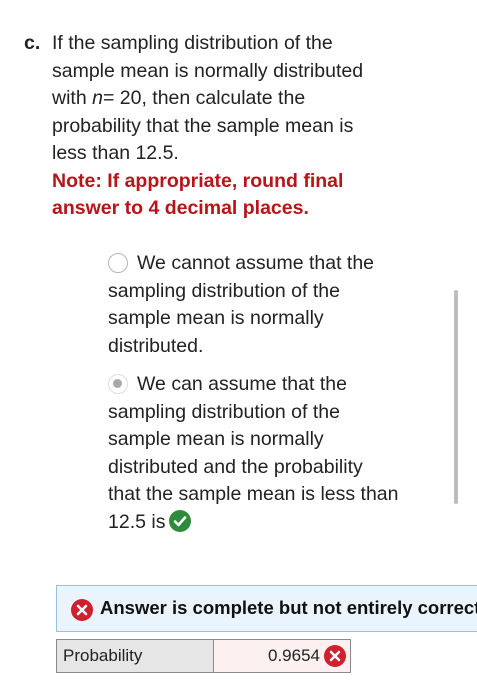 This screenshot has width=477, height=700. What do you see at coordinates (97, 98) in the screenshot?
I see `variable-n: n` at bounding box center [97, 98].